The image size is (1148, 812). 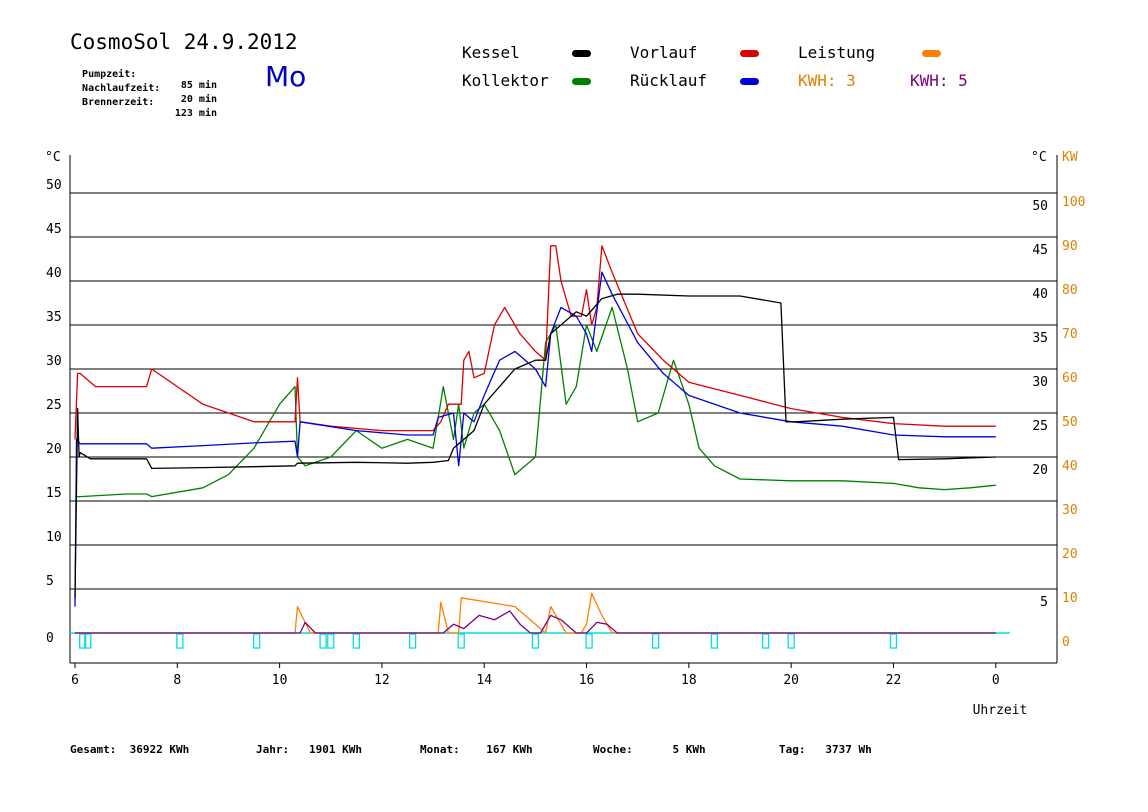 I want to click on x-tick-label-20: 20, so click(x=791, y=680).